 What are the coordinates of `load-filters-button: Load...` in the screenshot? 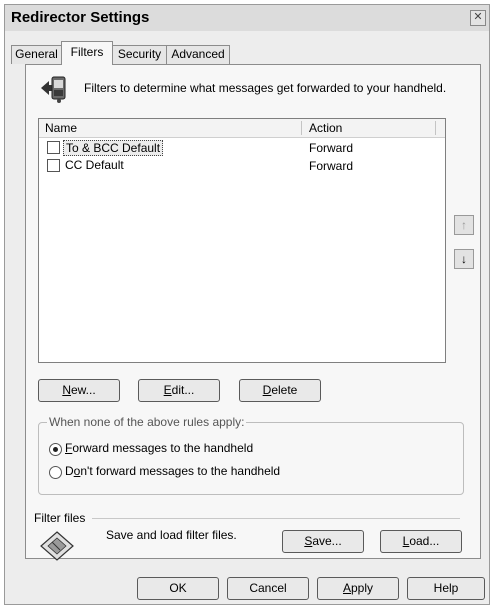 It's located at (421, 541).